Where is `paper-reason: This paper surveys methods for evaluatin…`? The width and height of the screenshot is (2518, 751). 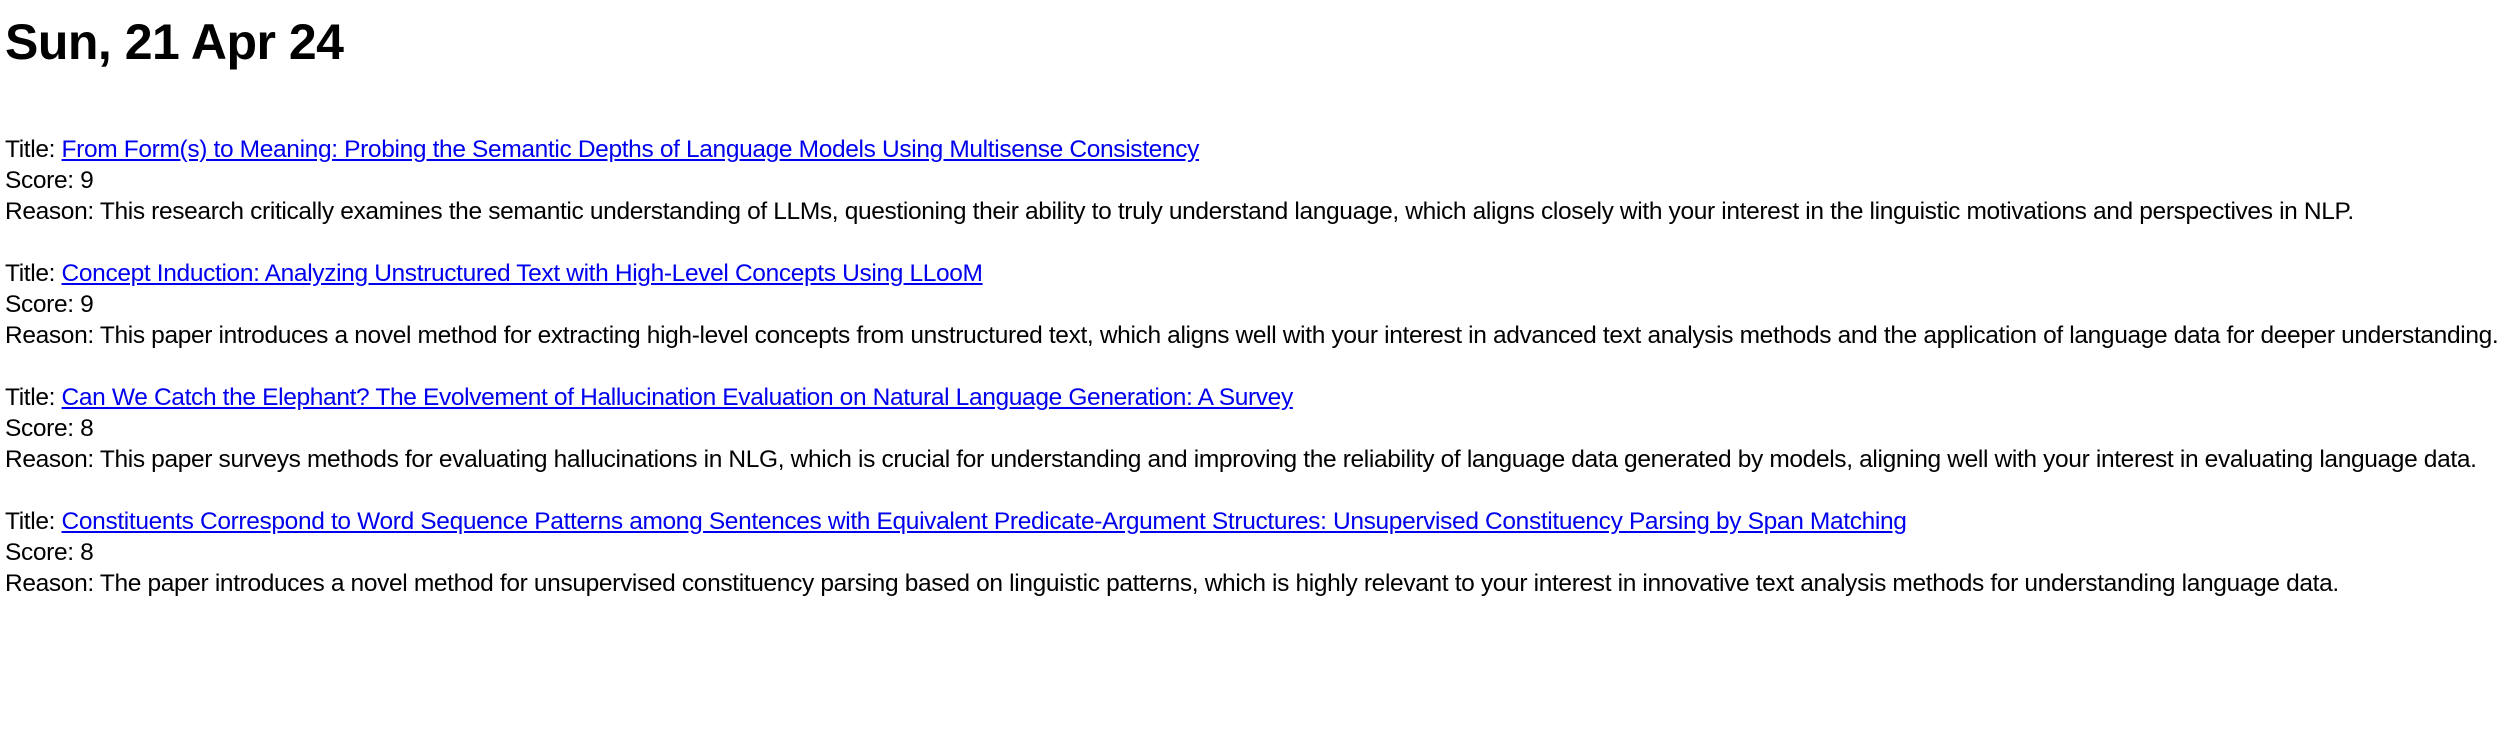 paper-reason: This paper surveys methods for evaluatin… is located at coordinates (1288, 459).